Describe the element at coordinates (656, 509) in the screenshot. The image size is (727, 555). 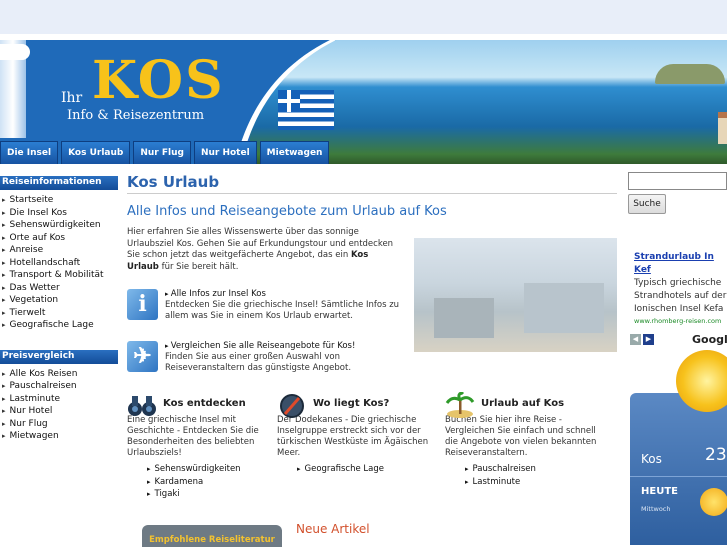
I see `weather-dayname: Mittwoch` at that location.